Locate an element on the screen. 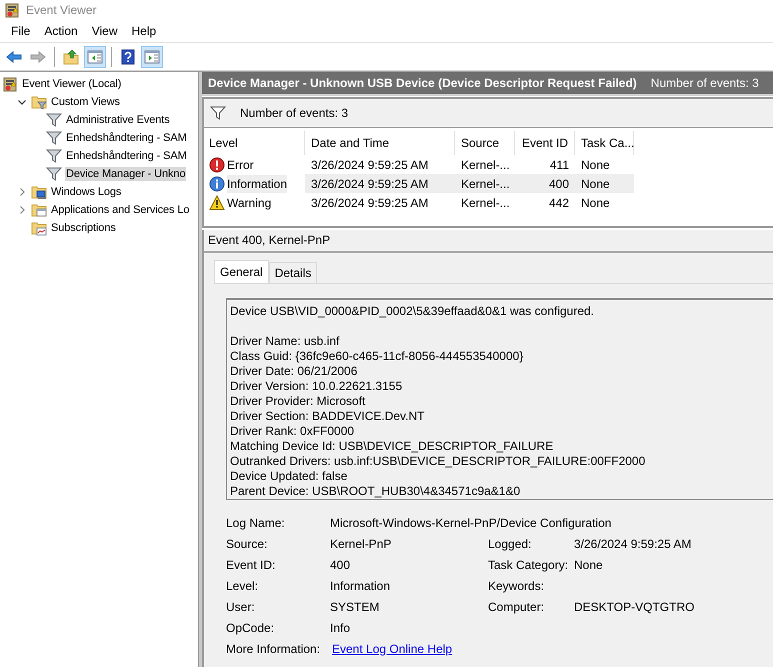 The image size is (773, 667). column-header: Event ID is located at coordinates (545, 143).